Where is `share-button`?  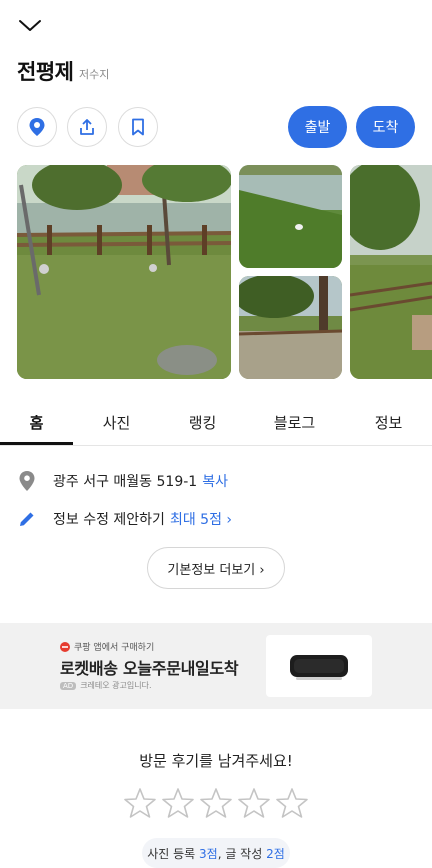 share-button is located at coordinates (87, 127).